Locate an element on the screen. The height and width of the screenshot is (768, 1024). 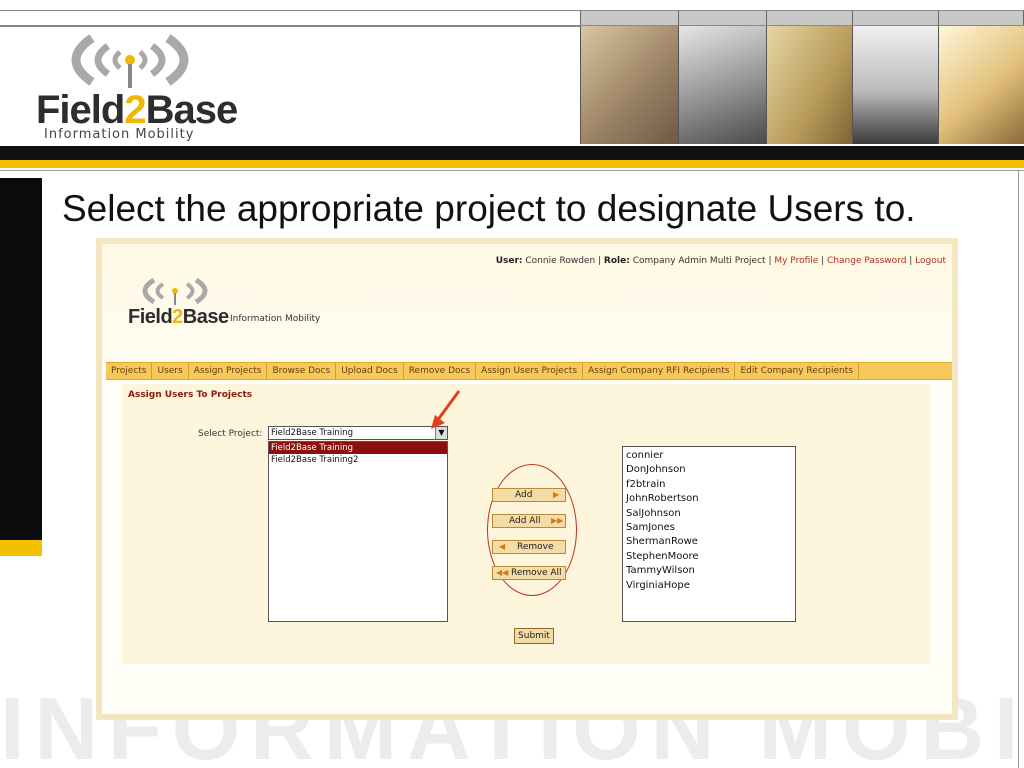
list-item: DonJohnson is located at coordinates (709, 470).